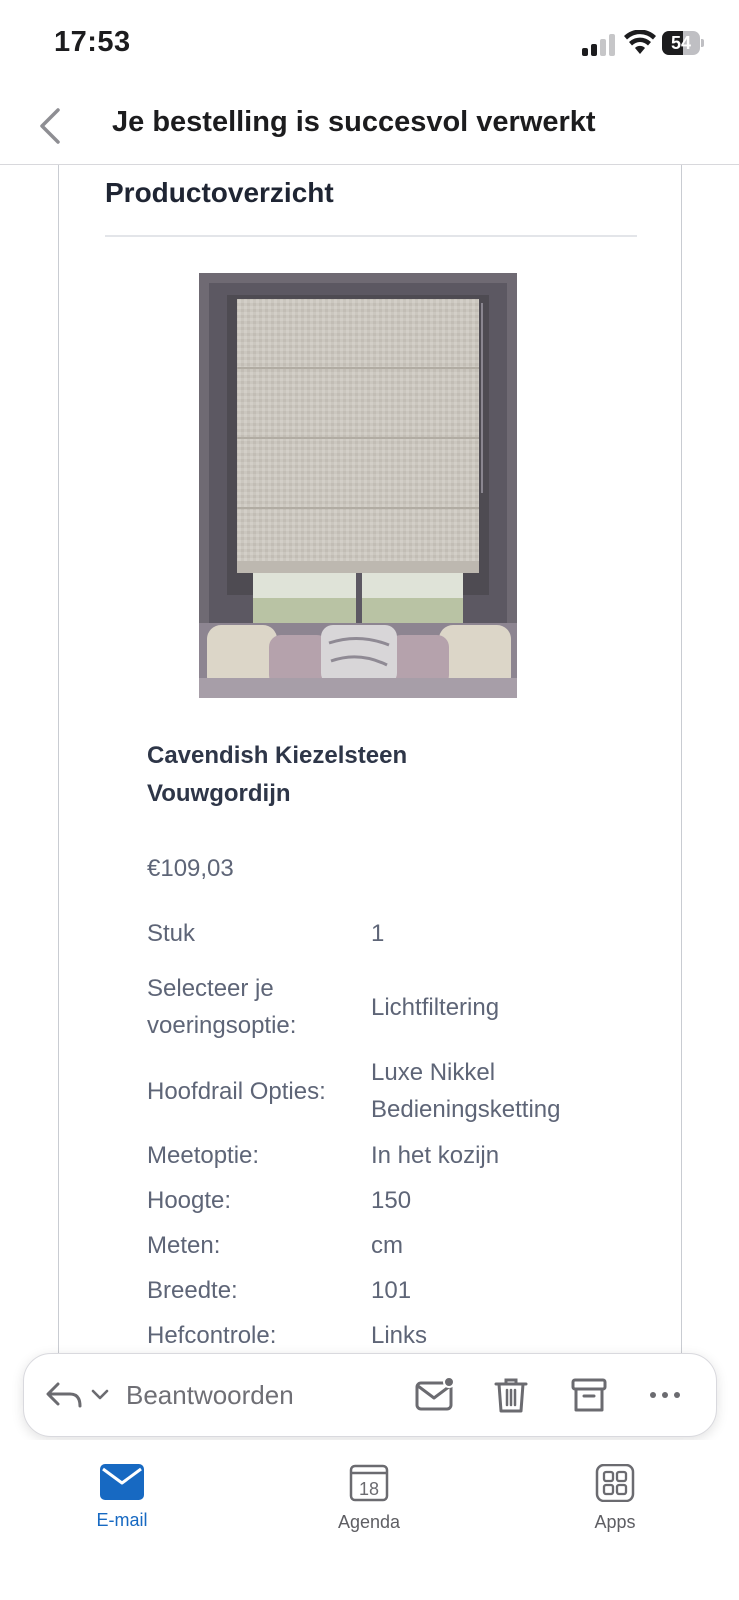 The image size is (739, 1600). I want to click on more-icon, so click(665, 1395).